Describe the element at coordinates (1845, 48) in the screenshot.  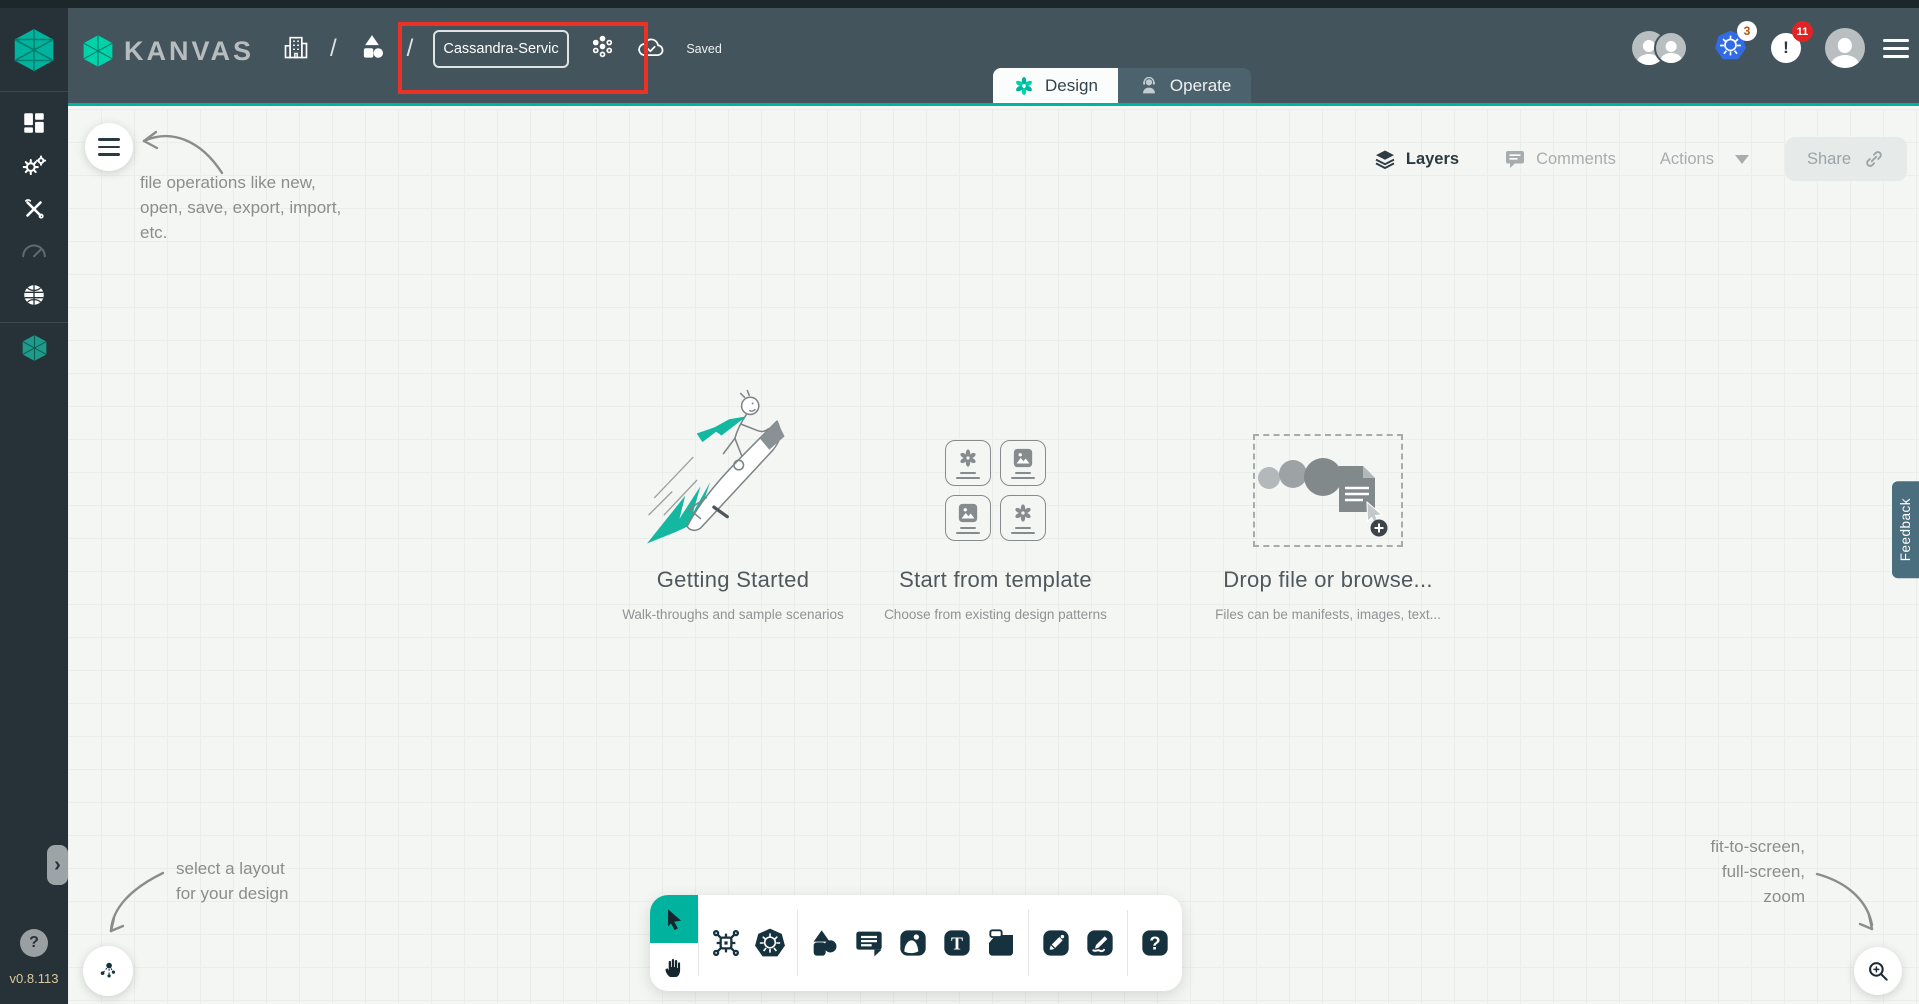
I see `user-avatar` at that location.